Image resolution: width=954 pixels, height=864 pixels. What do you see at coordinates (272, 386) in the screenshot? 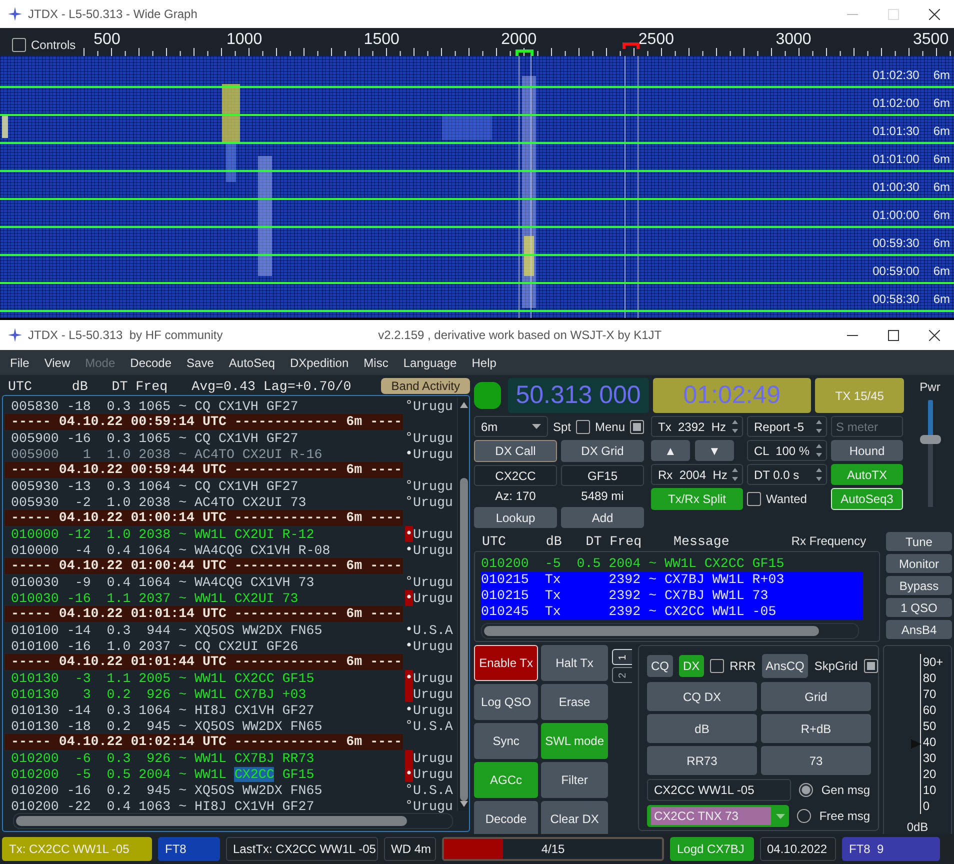
I see `timing-stats: Avg=0.43 Lag=+0.70/0` at bounding box center [272, 386].